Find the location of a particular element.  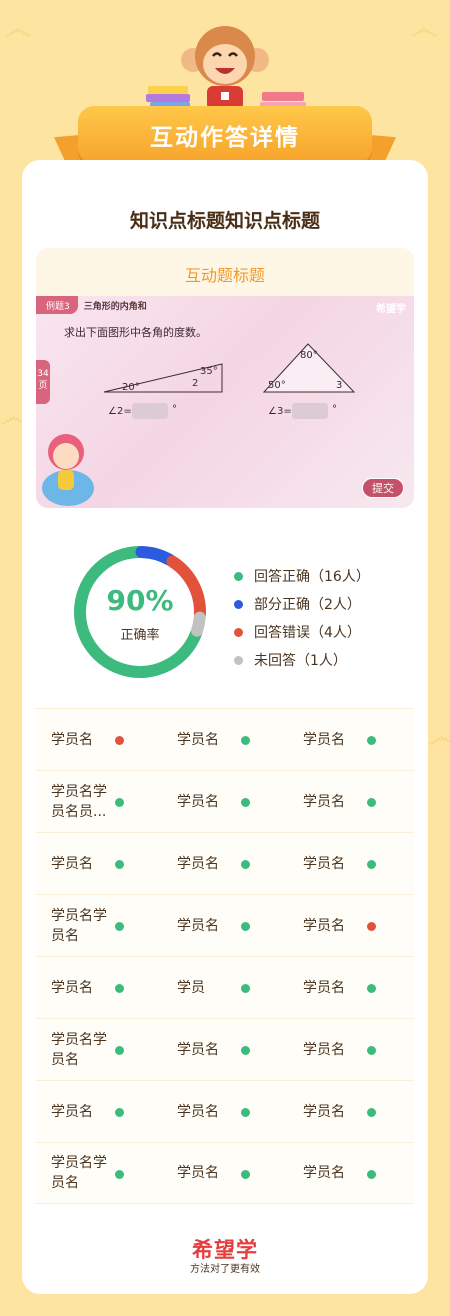

girl-character-icon is located at coordinates (68, 470).